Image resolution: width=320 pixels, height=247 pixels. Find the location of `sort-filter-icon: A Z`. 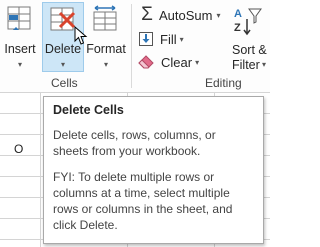

sort-filter-icon: A Z is located at coordinates (248, 22).